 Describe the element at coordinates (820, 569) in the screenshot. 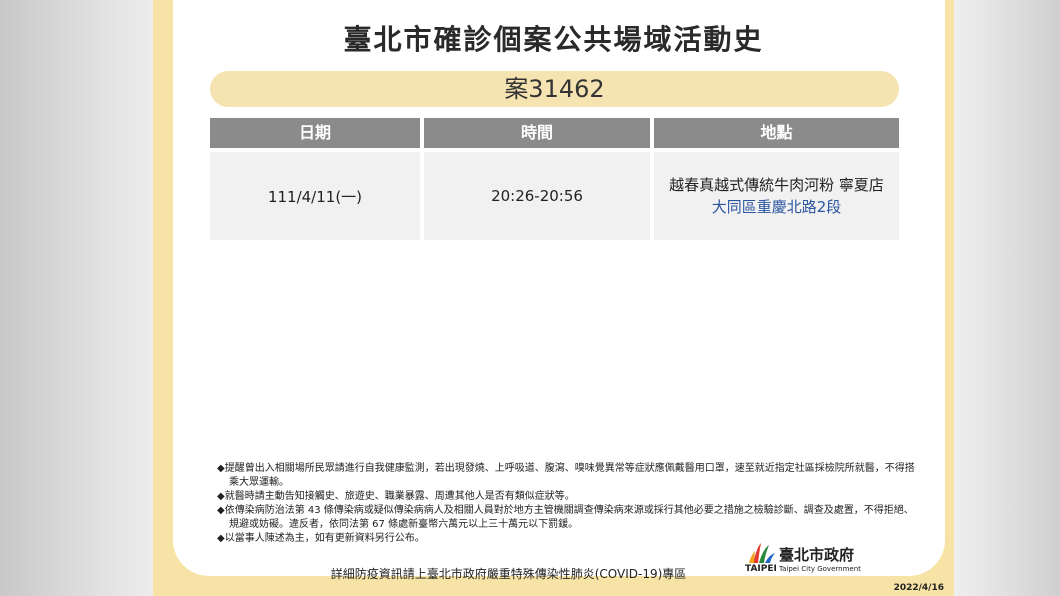

I see `logo-subtitle: Taipei City Government` at that location.